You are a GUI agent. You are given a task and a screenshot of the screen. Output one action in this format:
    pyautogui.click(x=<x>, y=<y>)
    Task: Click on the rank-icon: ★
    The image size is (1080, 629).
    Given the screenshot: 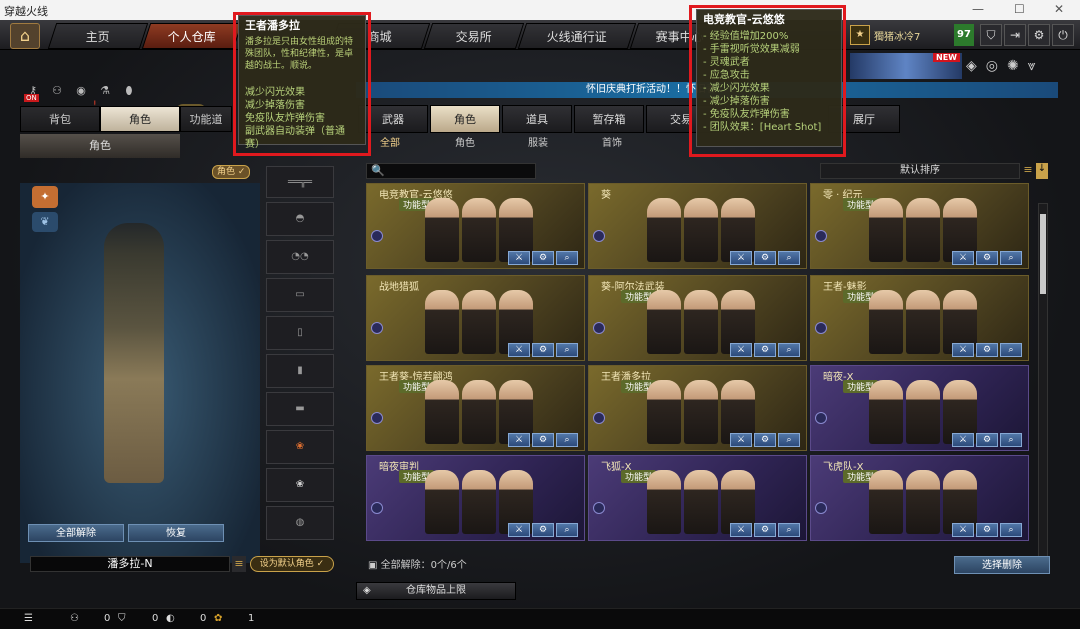 What is the action you would take?
    pyautogui.click(x=860, y=35)
    